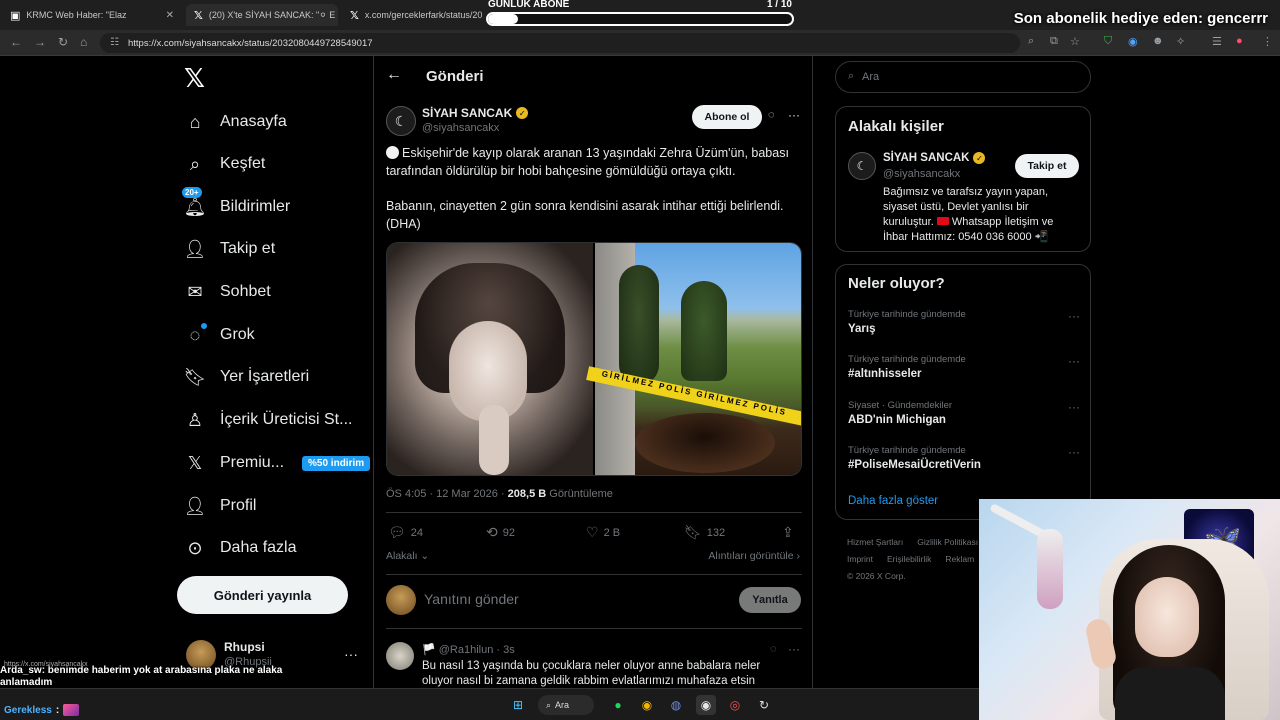  What do you see at coordinates (503, 19) in the screenshot?
I see `sub-goal-progress-fill` at bounding box center [503, 19].